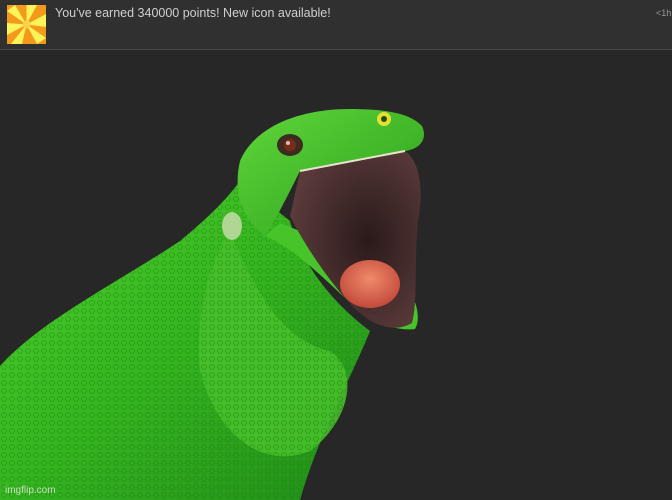 The height and width of the screenshot is (500, 672). I want to click on notification-time: <1h, so click(664, 13).